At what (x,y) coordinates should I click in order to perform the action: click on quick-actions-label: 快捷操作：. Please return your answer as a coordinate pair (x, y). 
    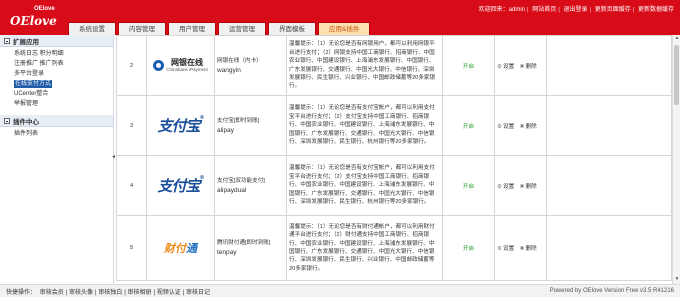
    Looking at the image, I should click on (21, 292).